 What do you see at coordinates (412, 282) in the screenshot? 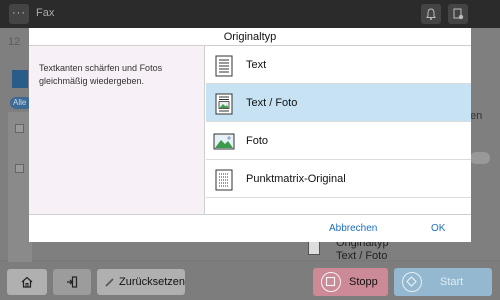
I see `start-icon` at bounding box center [412, 282].